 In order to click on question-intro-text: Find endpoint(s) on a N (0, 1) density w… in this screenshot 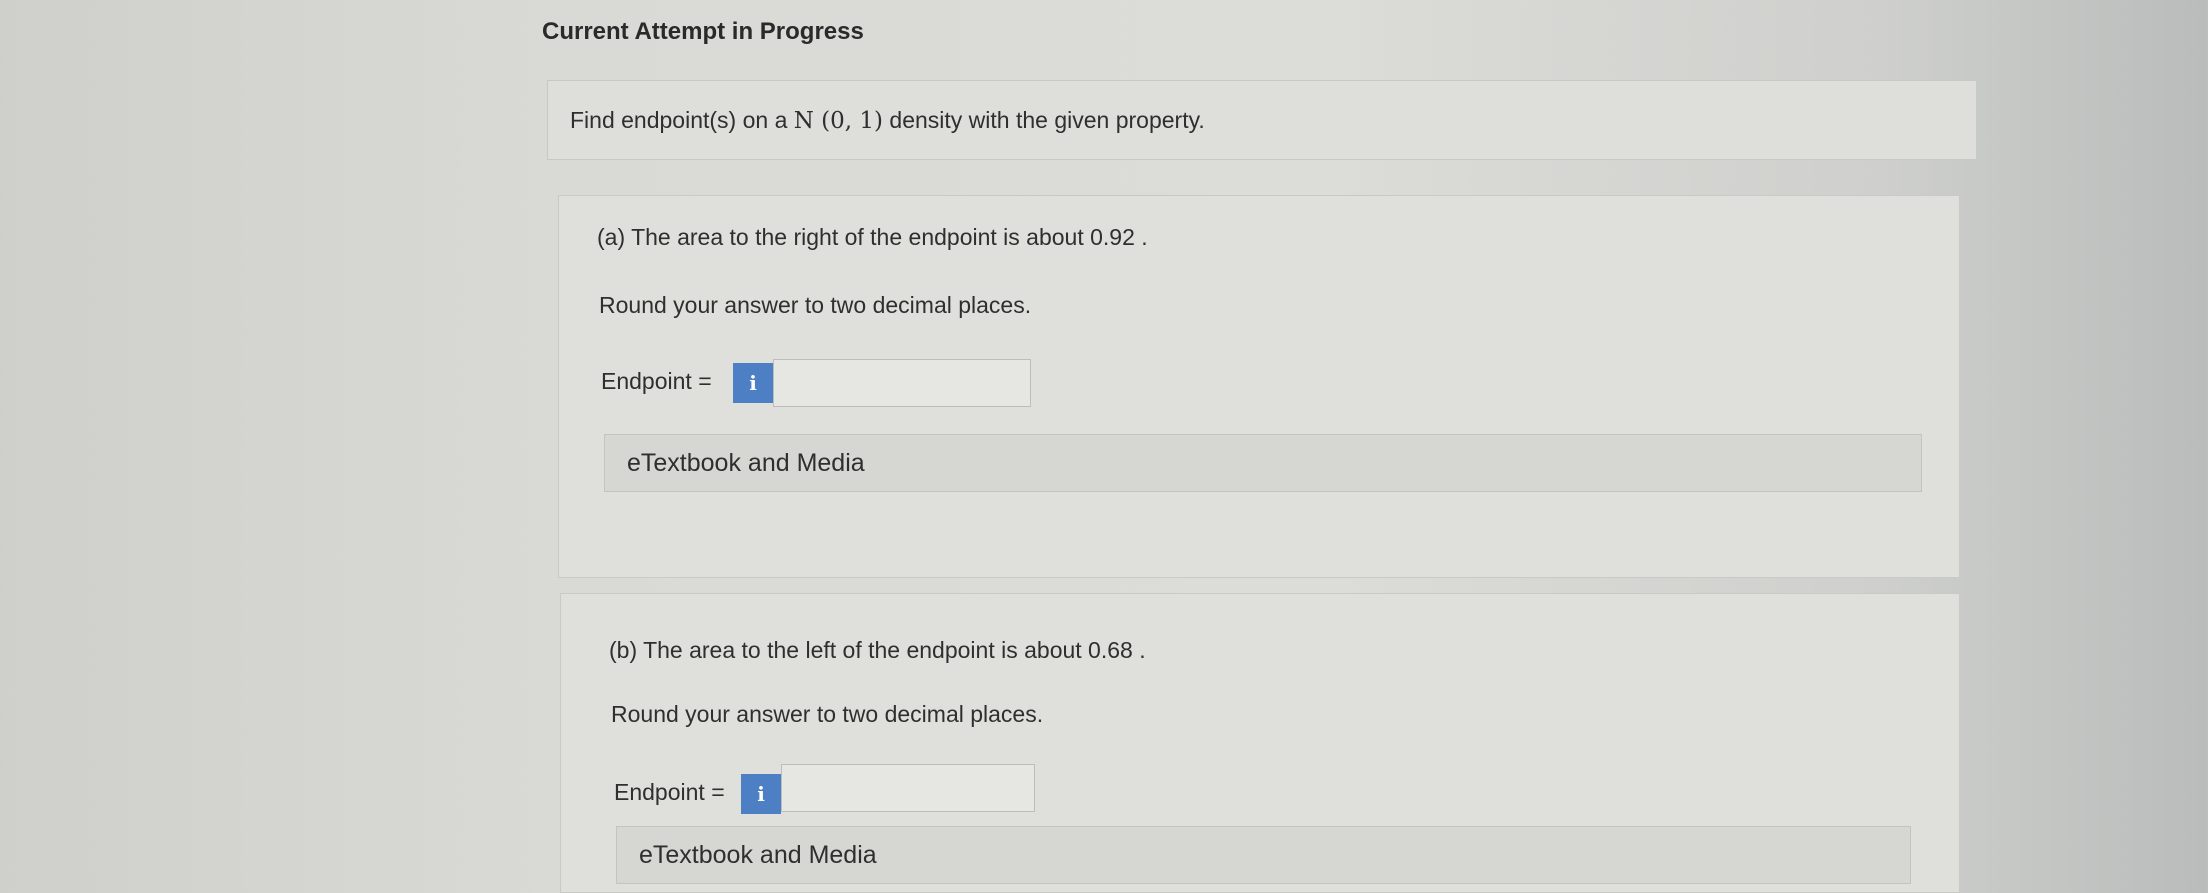, I will do `click(887, 120)`.